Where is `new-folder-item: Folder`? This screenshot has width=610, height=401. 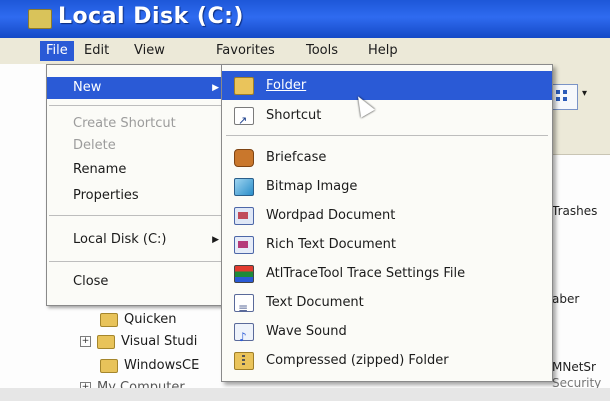 new-folder-item: Folder is located at coordinates (387, 85).